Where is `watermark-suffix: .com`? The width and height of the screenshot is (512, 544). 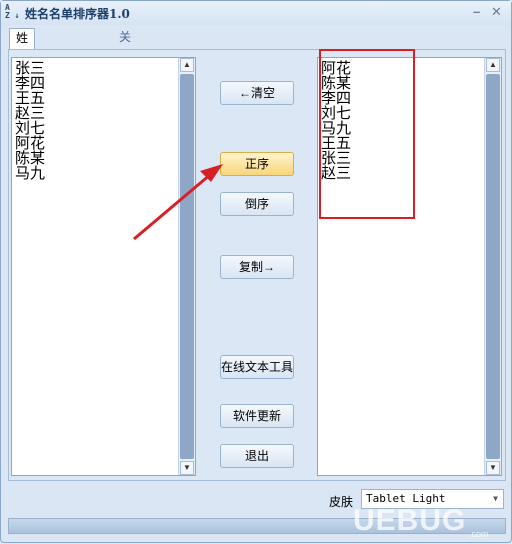 watermark-suffix: .com is located at coordinates (479, 534).